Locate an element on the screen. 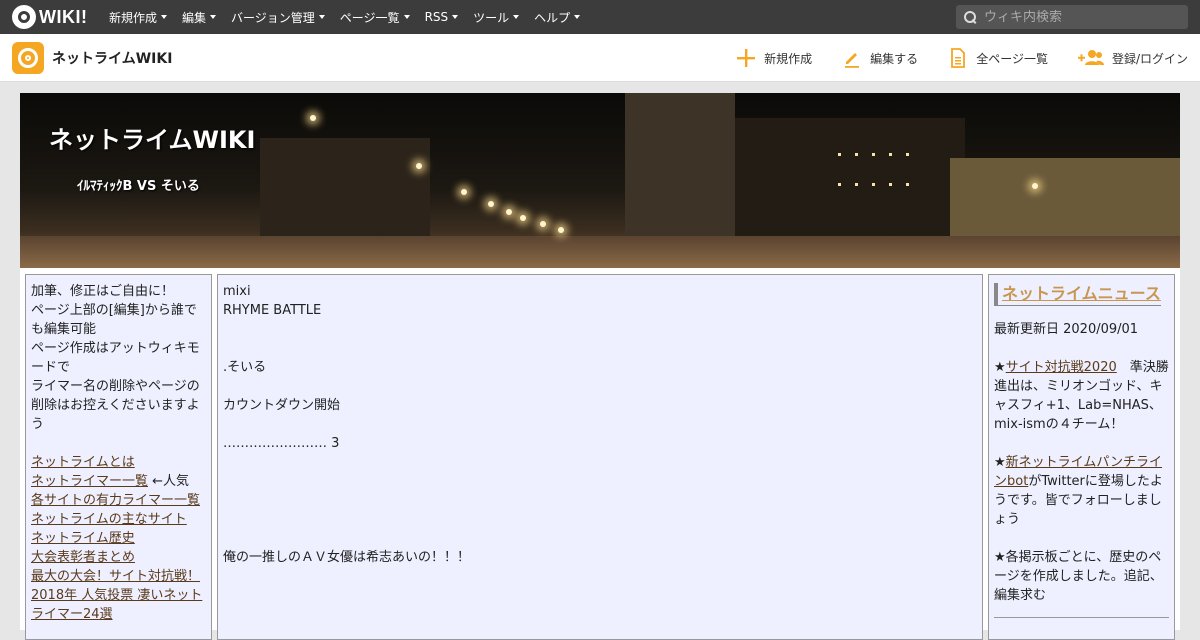 The image size is (1200, 640). sidebar-link: 2018年 人気投票 凄いネットライマー24選 is located at coordinates (116, 605).